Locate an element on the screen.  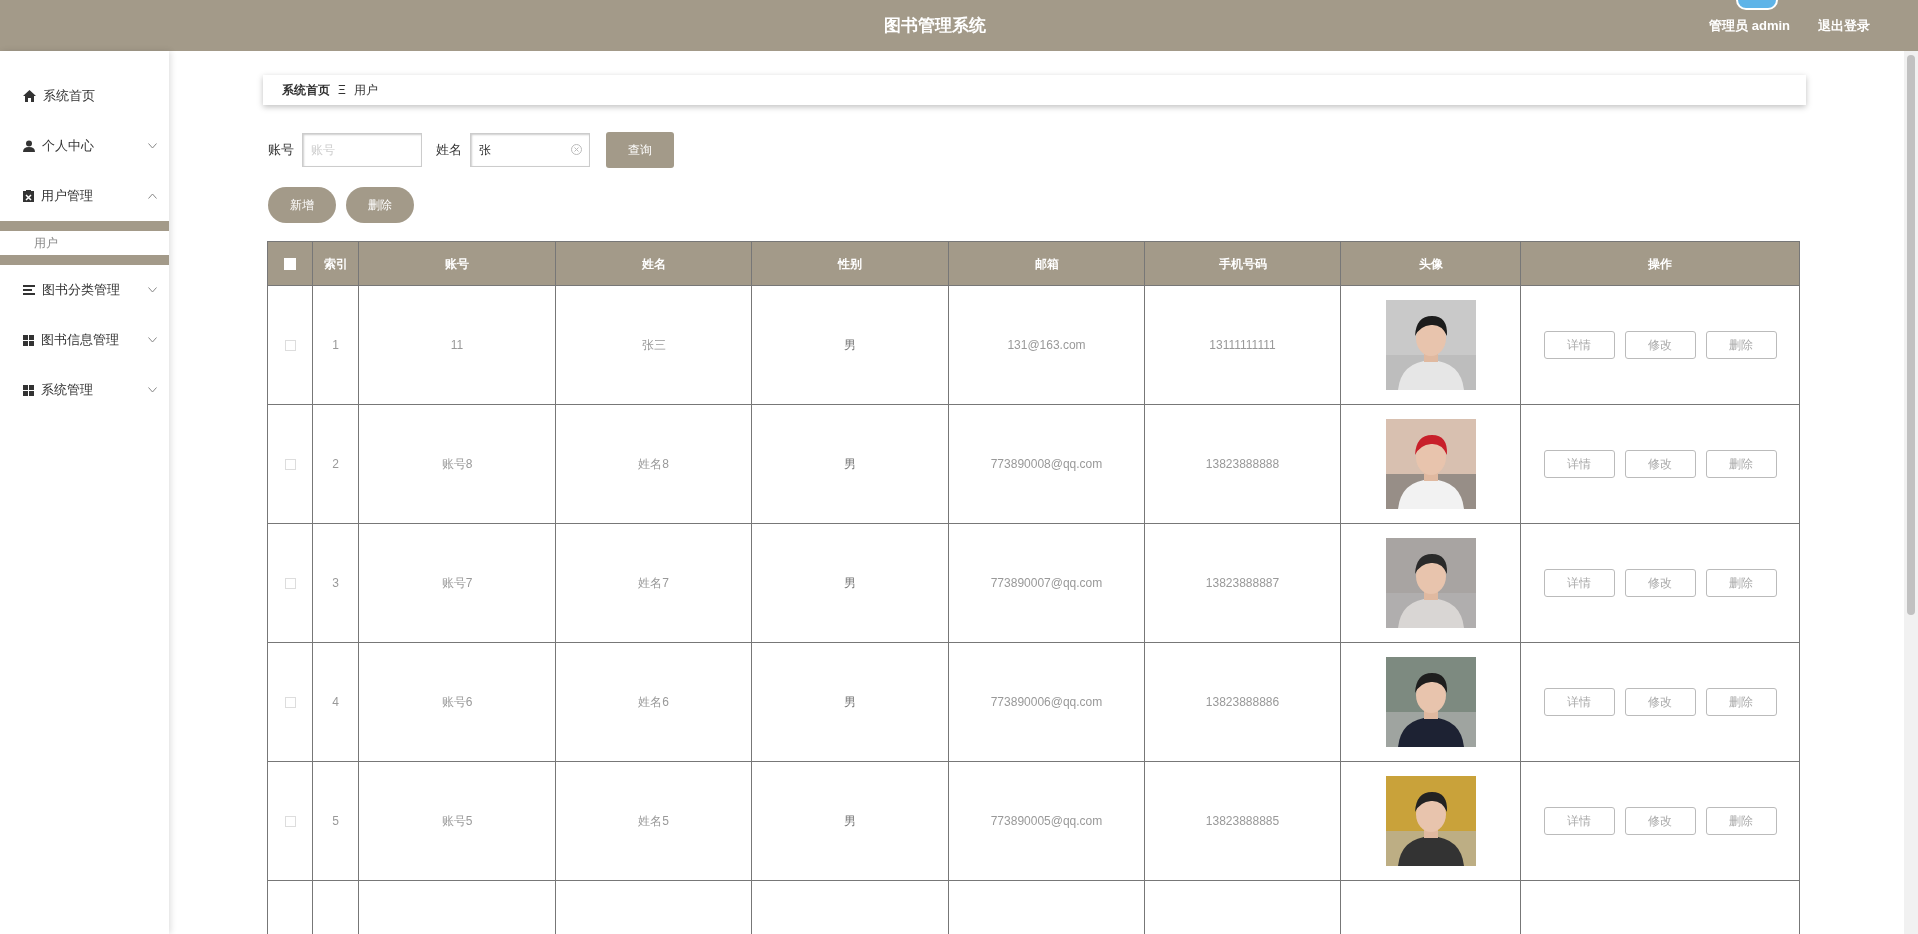
column-header: 手机号码 is located at coordinates (1243, 263).